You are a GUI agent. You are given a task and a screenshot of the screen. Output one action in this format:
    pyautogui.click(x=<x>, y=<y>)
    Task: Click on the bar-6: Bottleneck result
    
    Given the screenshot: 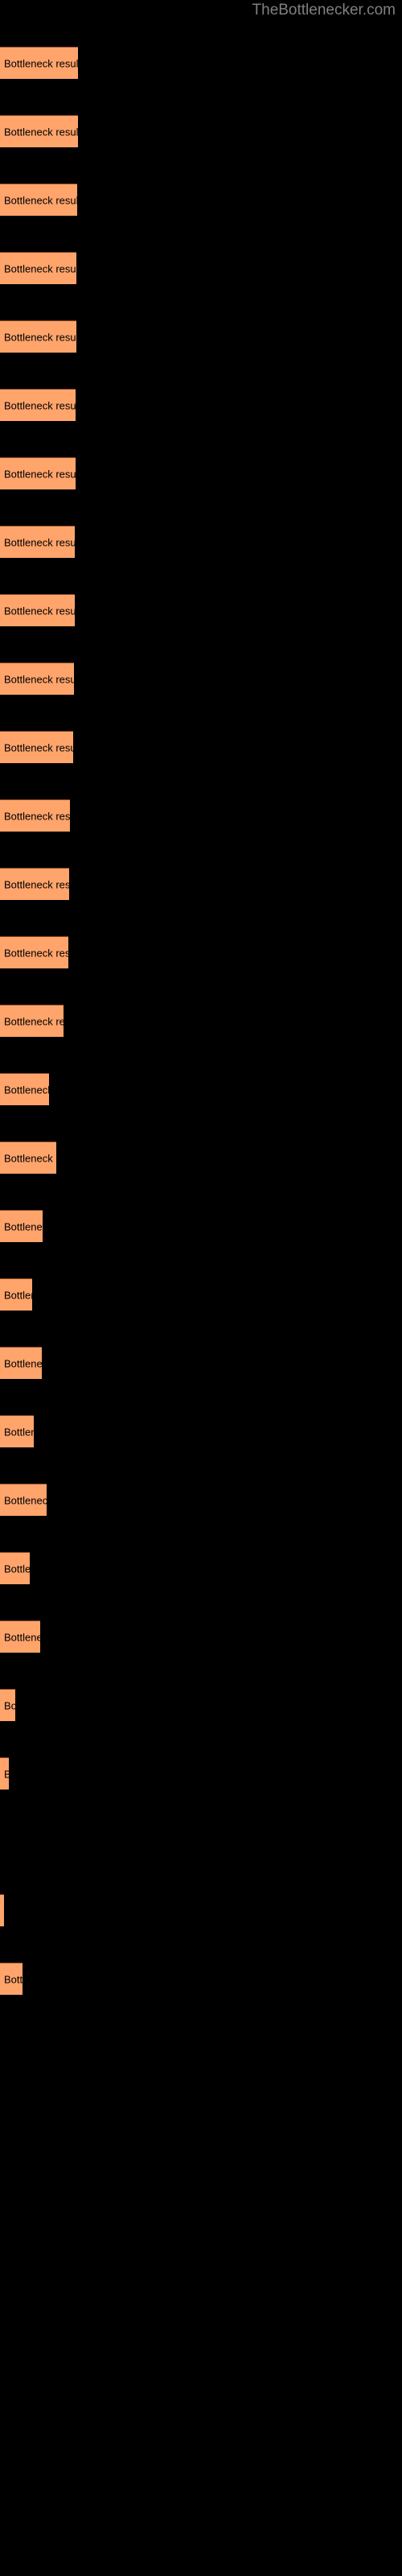 What is the action you would take?
    pyautogui.click(x=38, y=405)
    